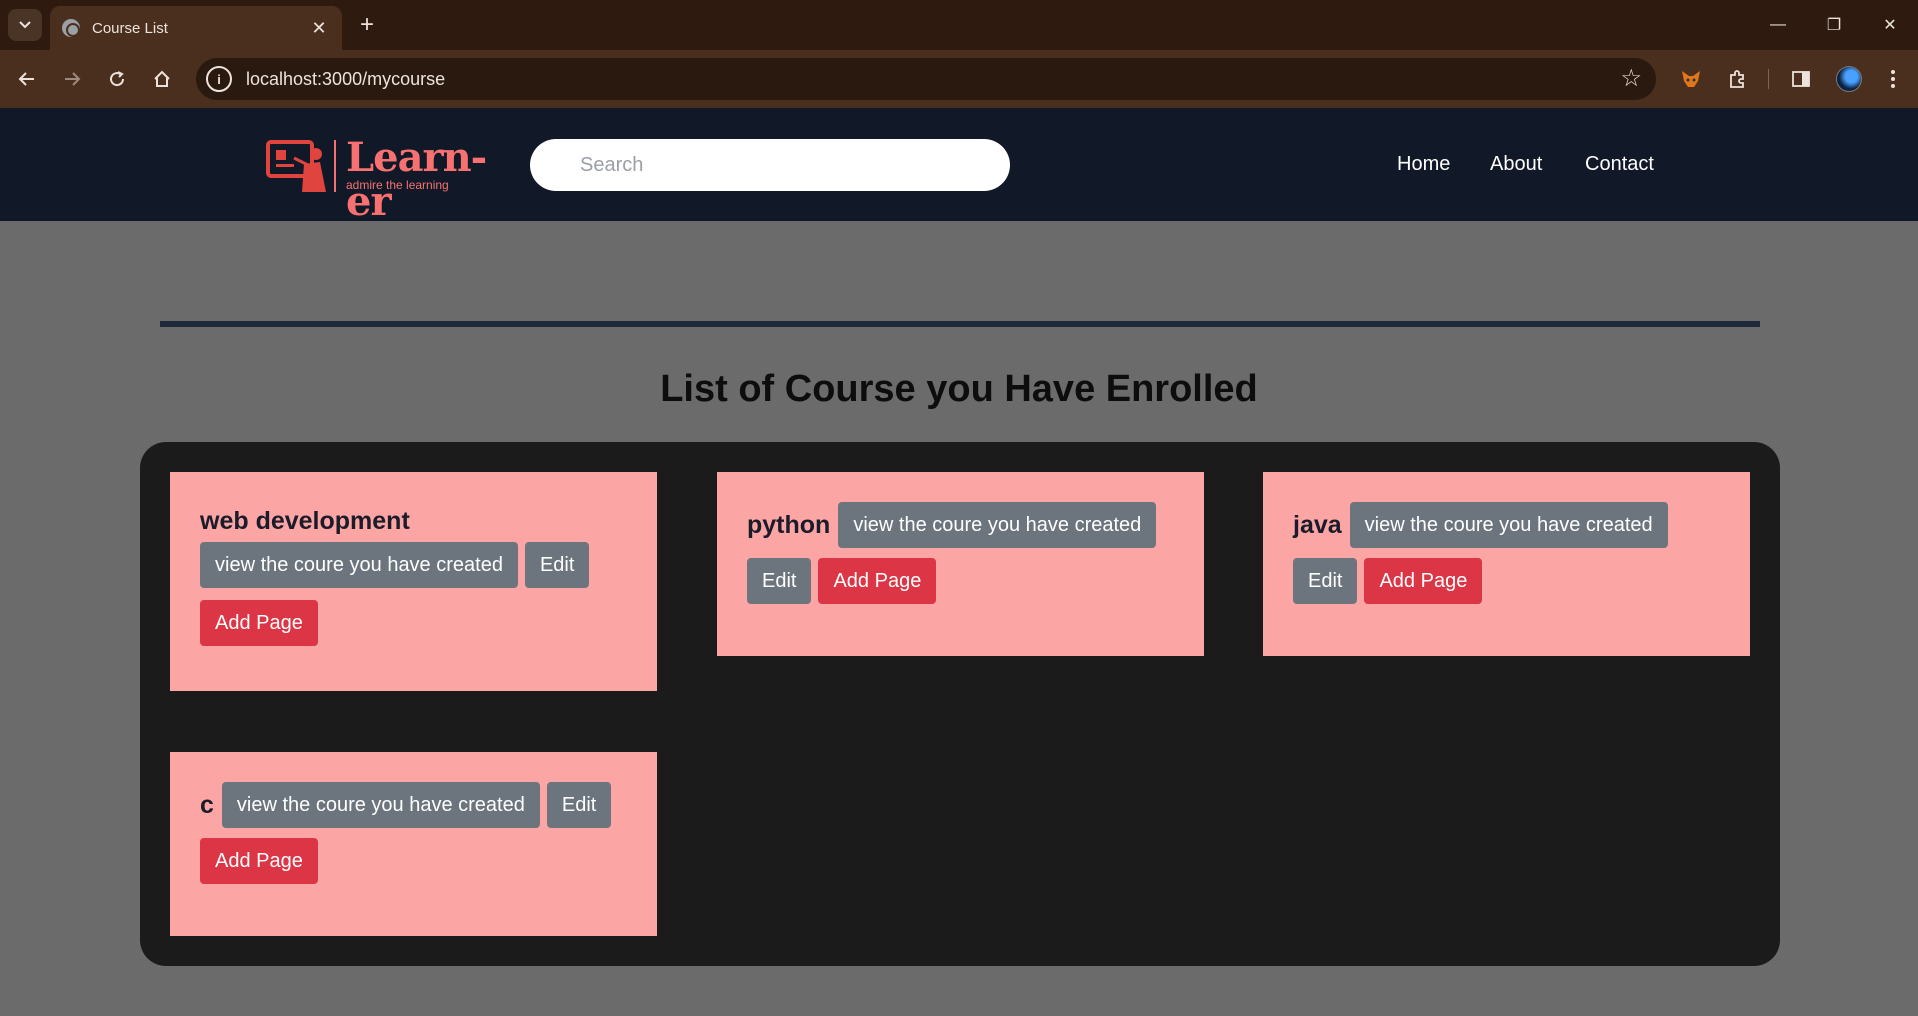  What do you see at coordinates (1893, 79) in the screenshot?
I see `menu-icon` at bounding box center [1893, 79].